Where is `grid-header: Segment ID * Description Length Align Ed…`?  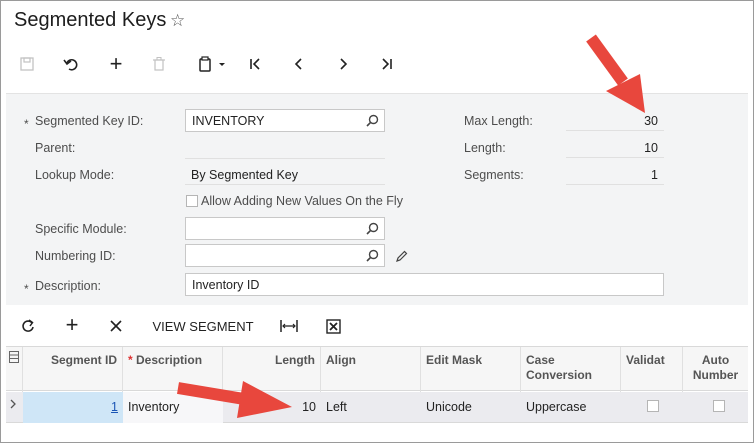 grid-header: Segment ID * Description Length Align Ed… is located at coordinates (377, 369).